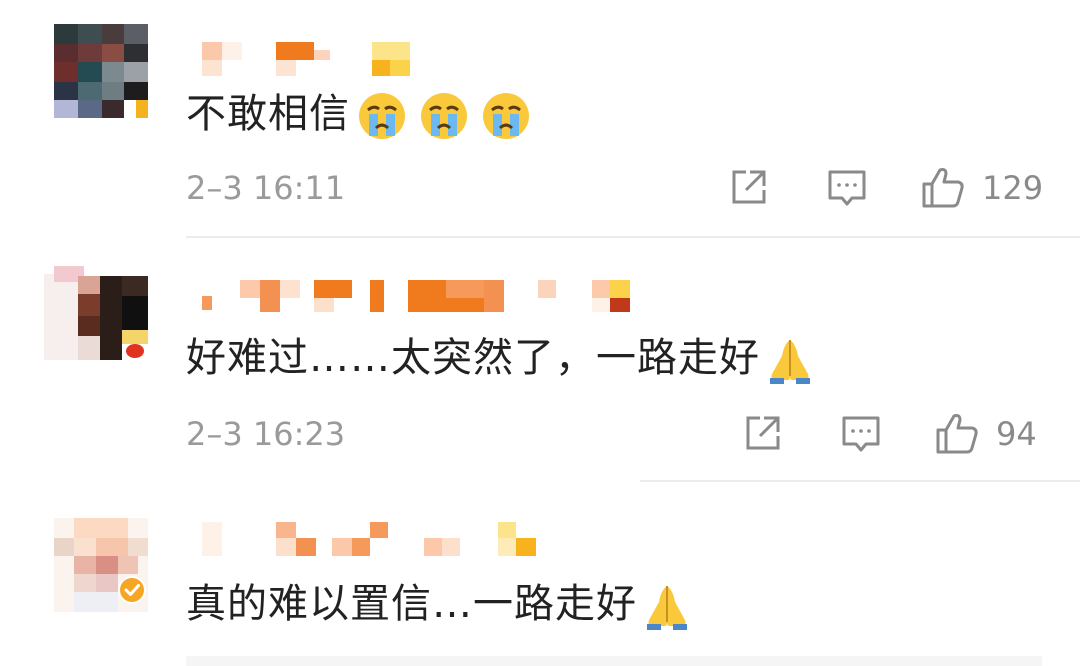  I want to click on like-button: 94, so click(989, 434).